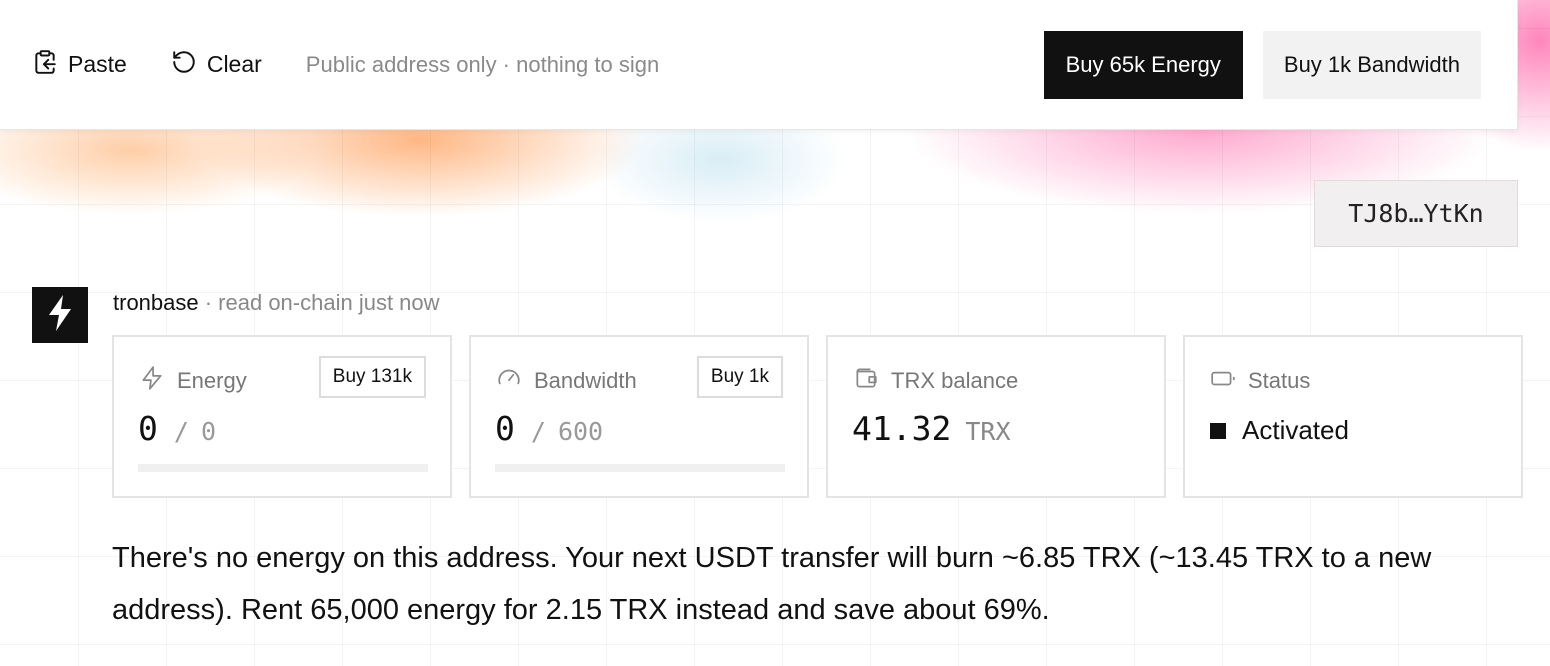 This screenshot has width=1550, height=666. Describe the element at coordinates (866, 381) in the screenshot. I see `wallet-icon` at that location.